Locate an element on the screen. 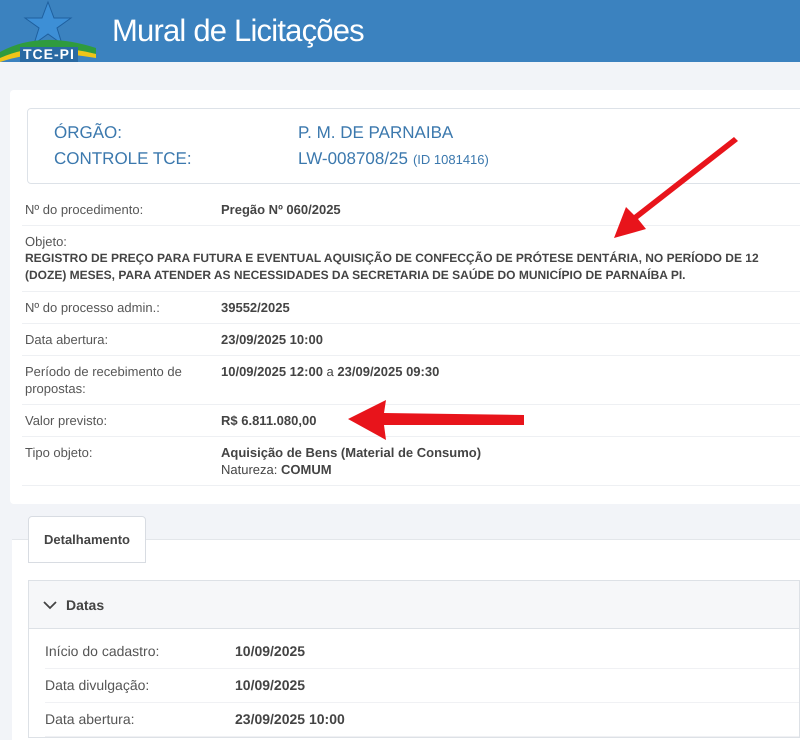 Image resolution: width=800 pixels, height=740 pixels. field-value: 39552/2025 is located at coordinates (255, 307).